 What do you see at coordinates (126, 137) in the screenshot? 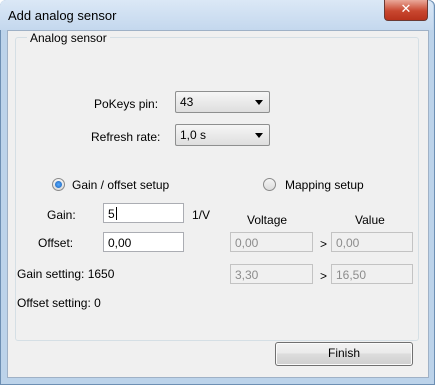
I see `refresh-rate-label: Refresh rate:` at bounding box center [126, 137].